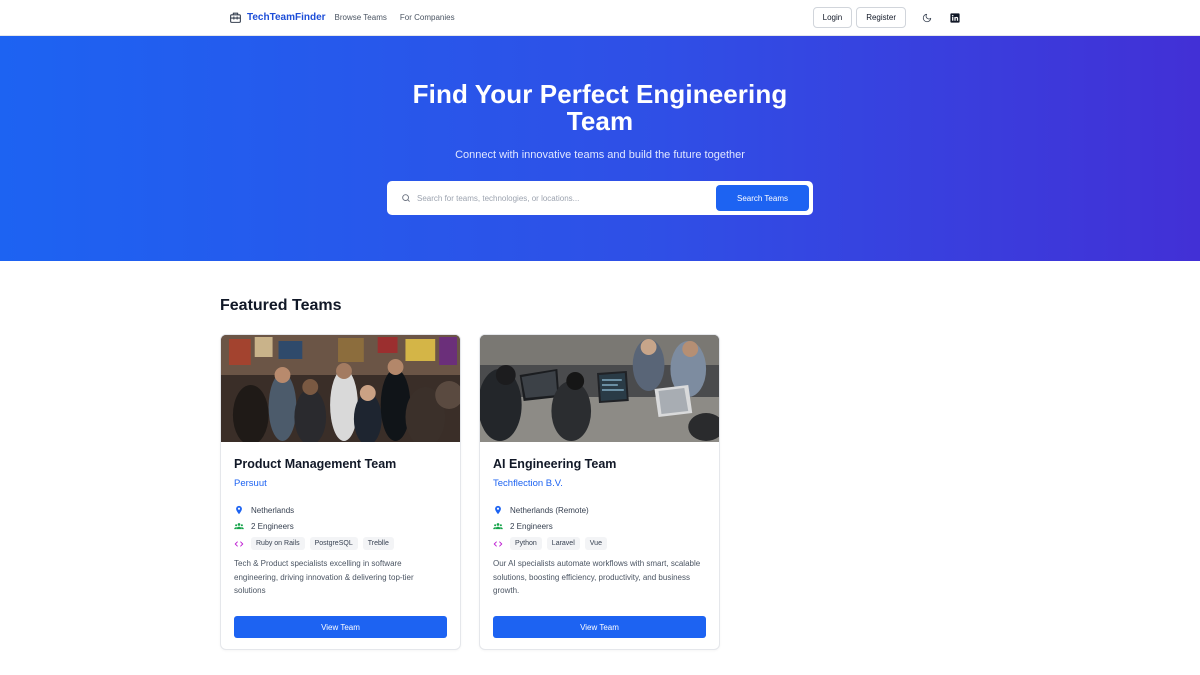 Image resolution: width=1200 pixels, height=675 pixels. What do you see at coordinates (599, 510) in the screenshot?
I see `location-row: Netherlands (Remote)` at bounding box center [599, 510].